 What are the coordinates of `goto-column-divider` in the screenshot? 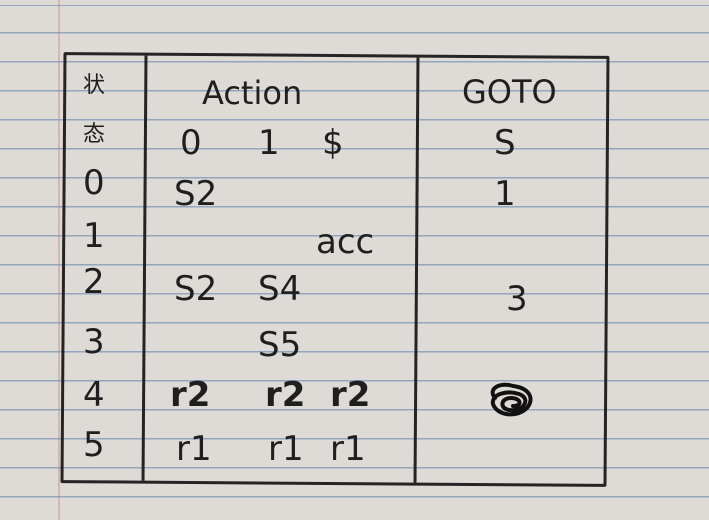 It's located at (416, 270).